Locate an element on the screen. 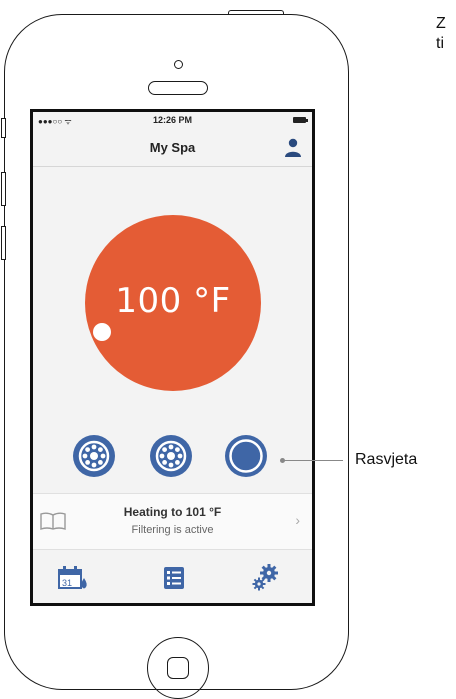  gears-icon is located at coordinates (265, 578).